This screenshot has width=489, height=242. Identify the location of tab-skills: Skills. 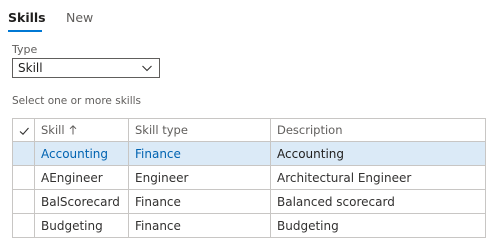
(27, 17).